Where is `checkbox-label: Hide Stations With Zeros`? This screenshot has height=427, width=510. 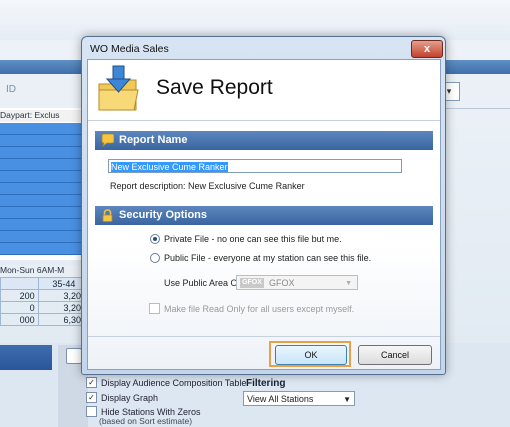
checkbox-label: Hide Stations With Zeros is located at coordinates (151, 411).